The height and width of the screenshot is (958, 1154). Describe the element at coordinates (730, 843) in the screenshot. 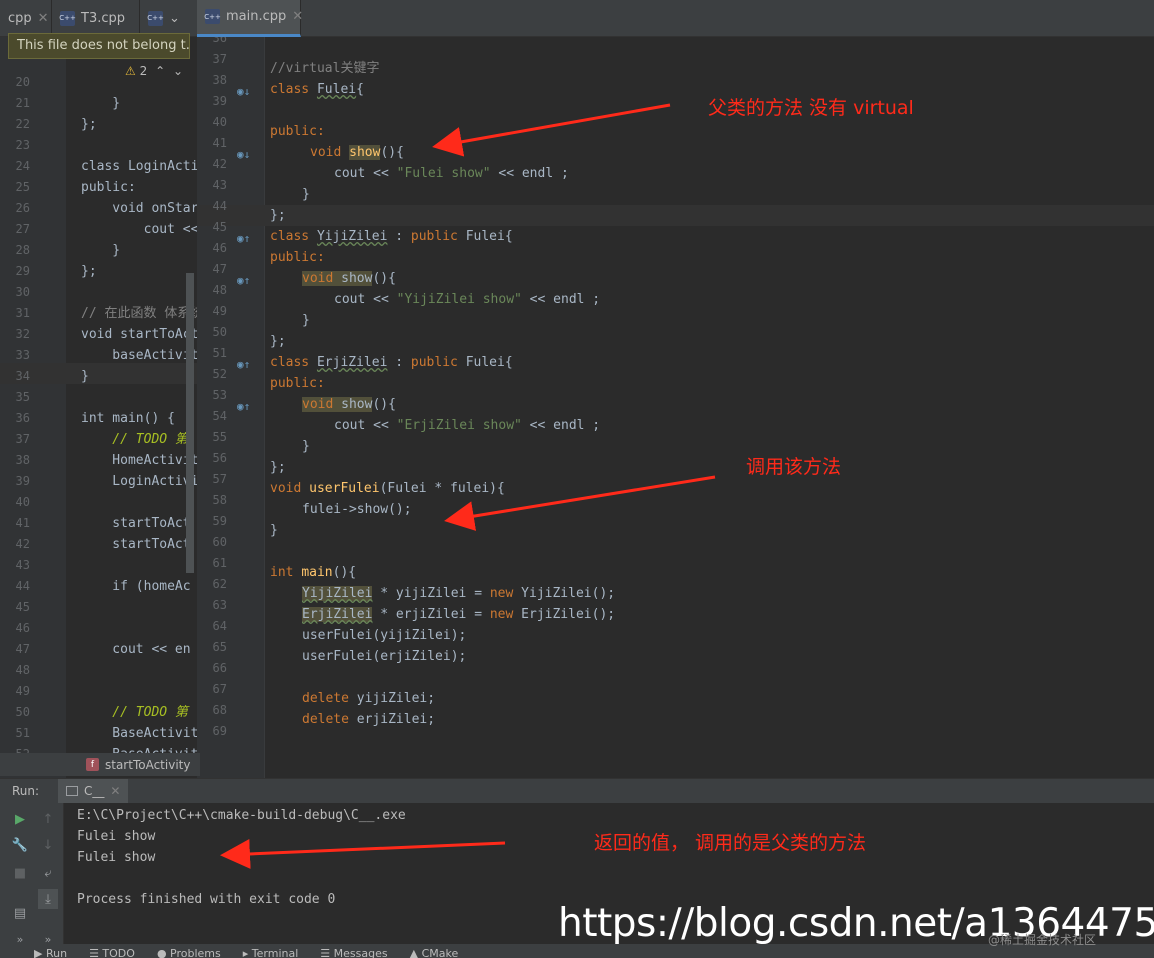

I see `annotation-return-value: 返回的值， 调用的是父类的方法` at that location.